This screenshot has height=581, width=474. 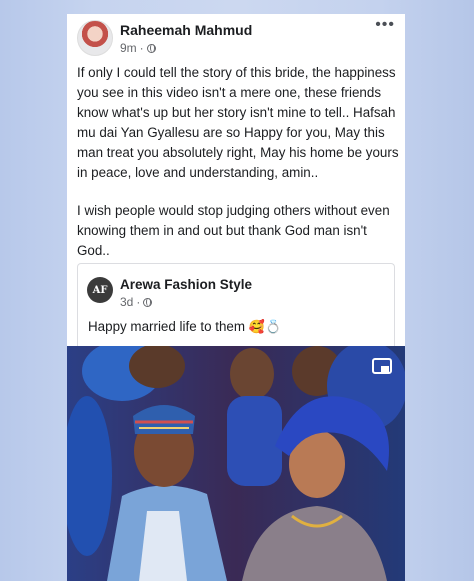 What do you see at coordinates (186, 30) in the screenshot?
I see `author-name: Raheemah Mahmud` at bounding box center [186, 30].